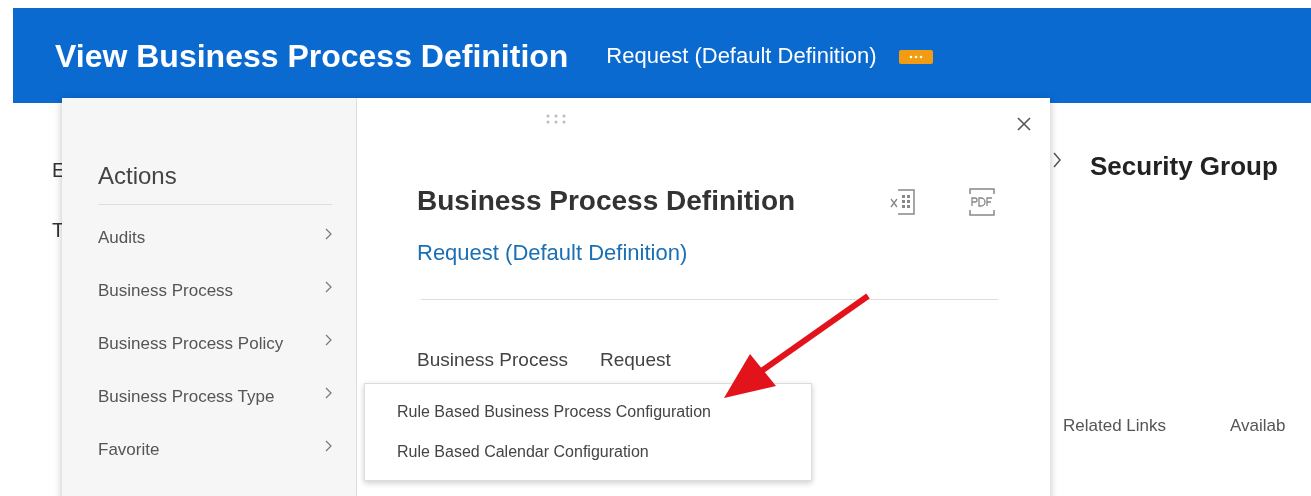  What do you see at coordinates (215, 357) in the screenshot?
I see `menu-item: Business Process Policy` at bounding box center [215, 357].